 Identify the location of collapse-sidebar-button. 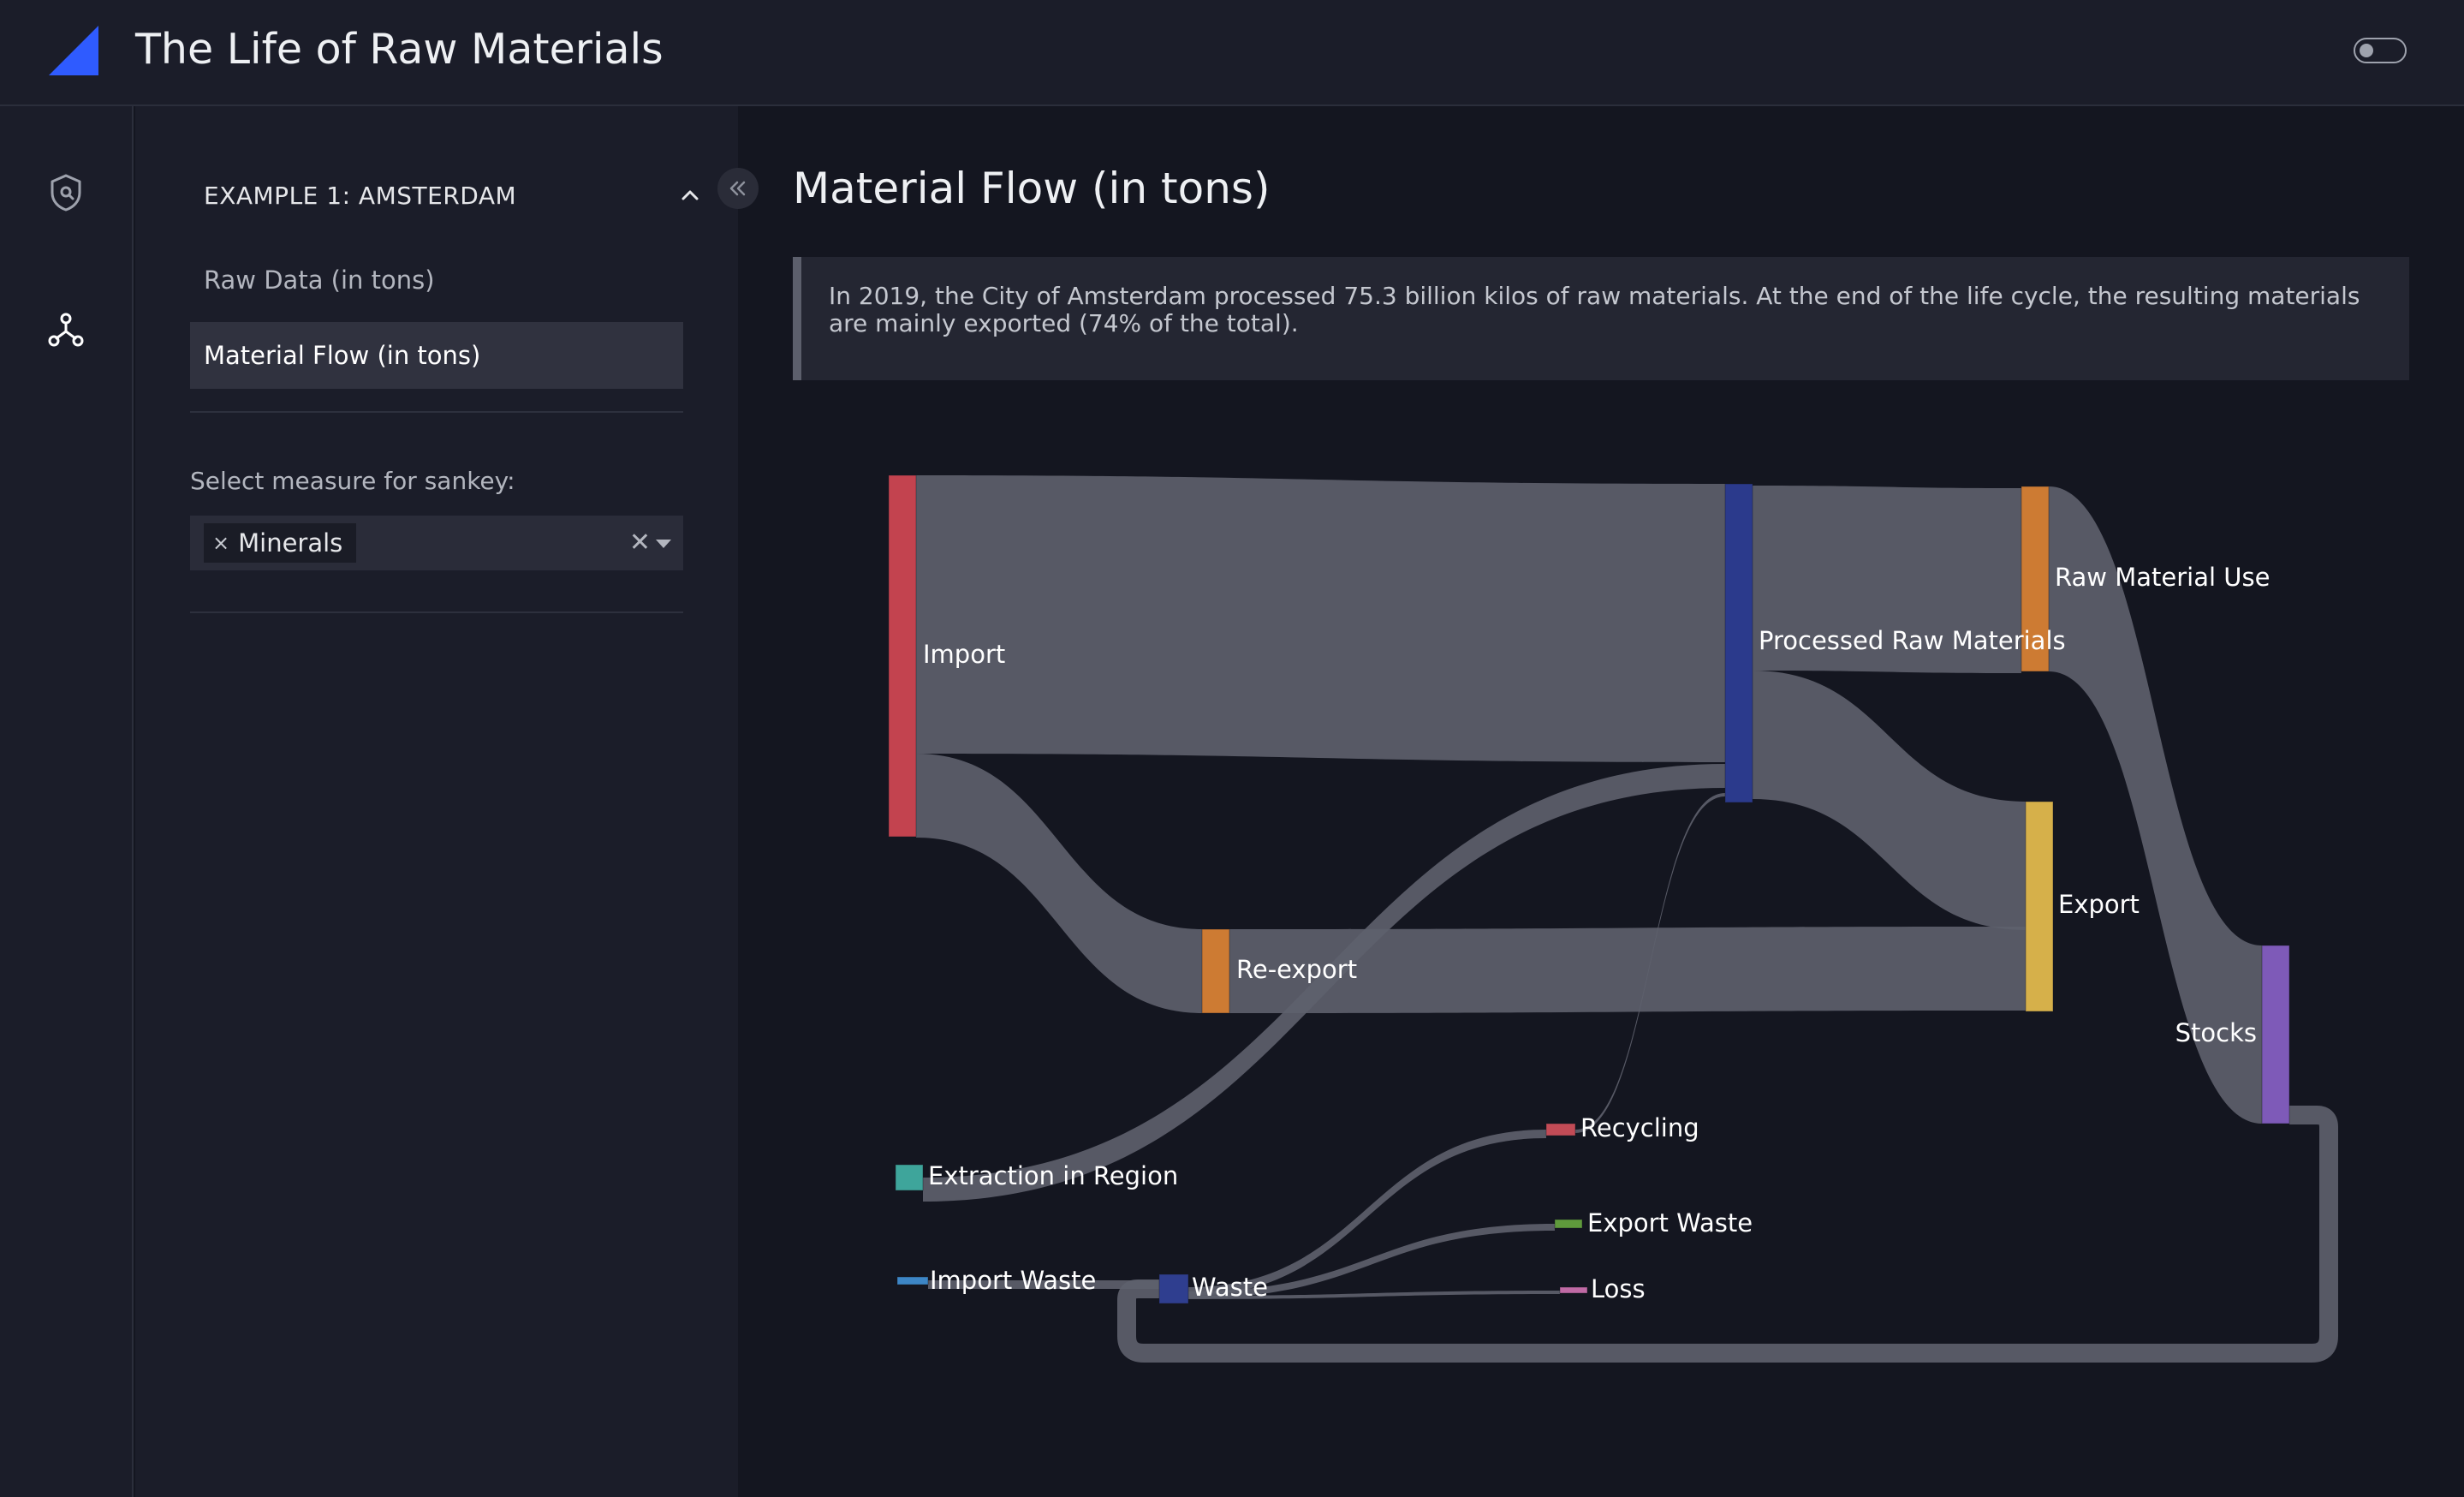
(738, 188).